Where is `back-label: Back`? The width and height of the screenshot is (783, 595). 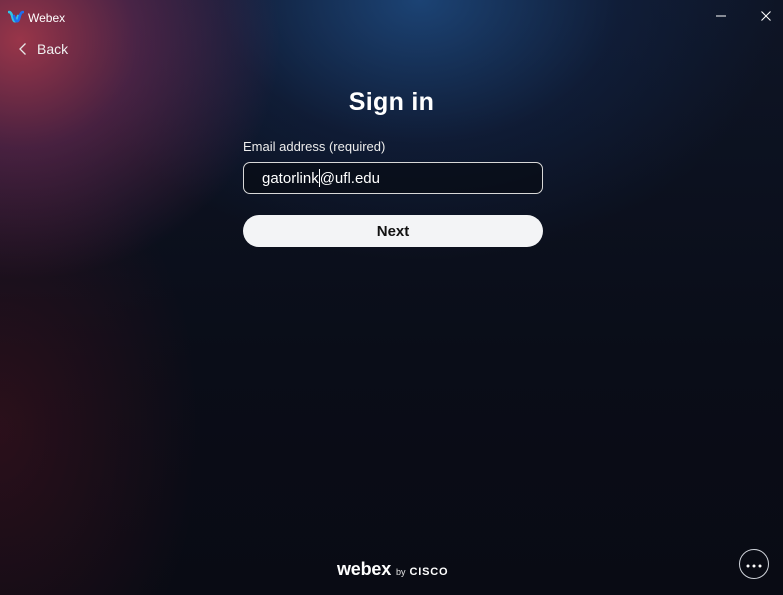
back-label: Back is located at coordinates (53, 49).